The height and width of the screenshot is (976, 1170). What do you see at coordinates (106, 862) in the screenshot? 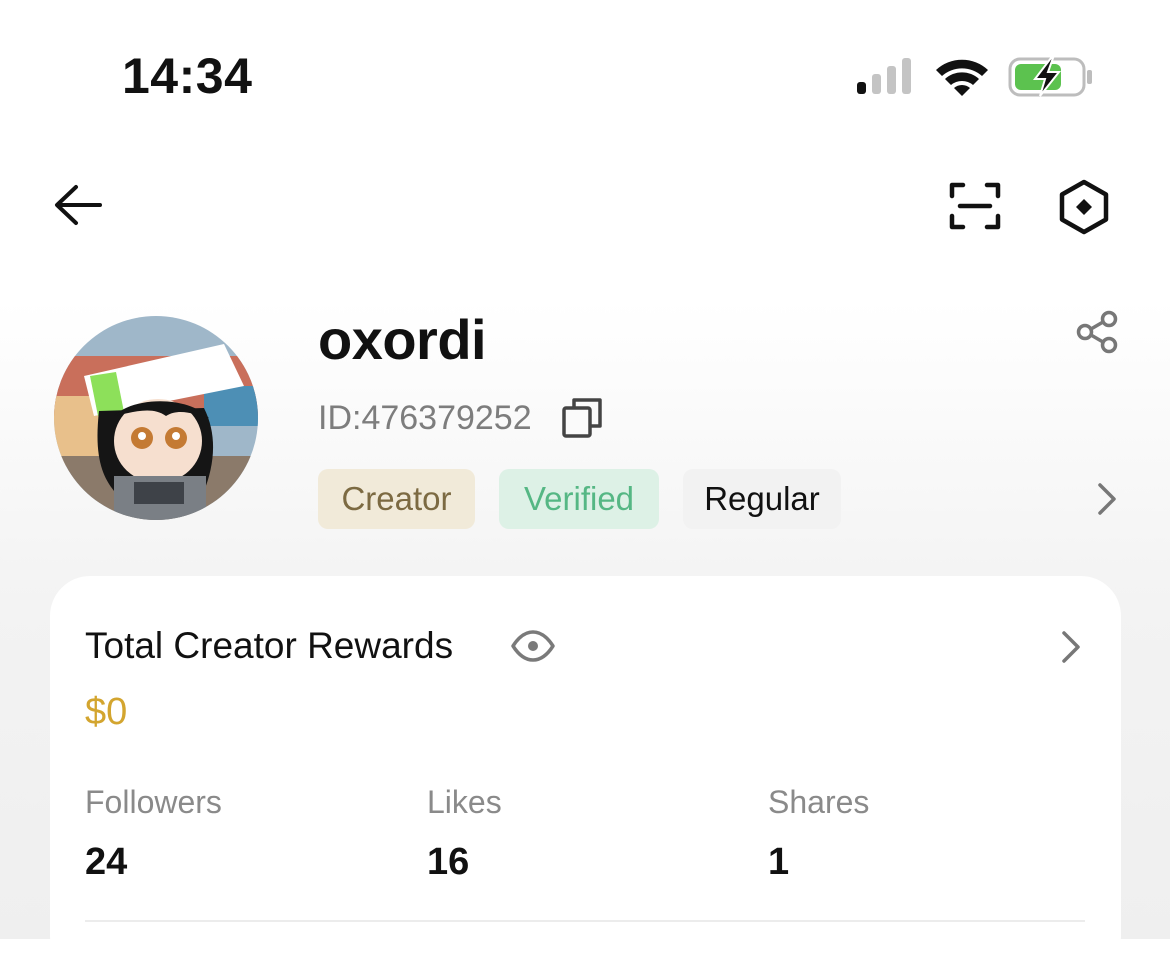
I see `stat-followers-value: 24` at bounding box center [106, 862].